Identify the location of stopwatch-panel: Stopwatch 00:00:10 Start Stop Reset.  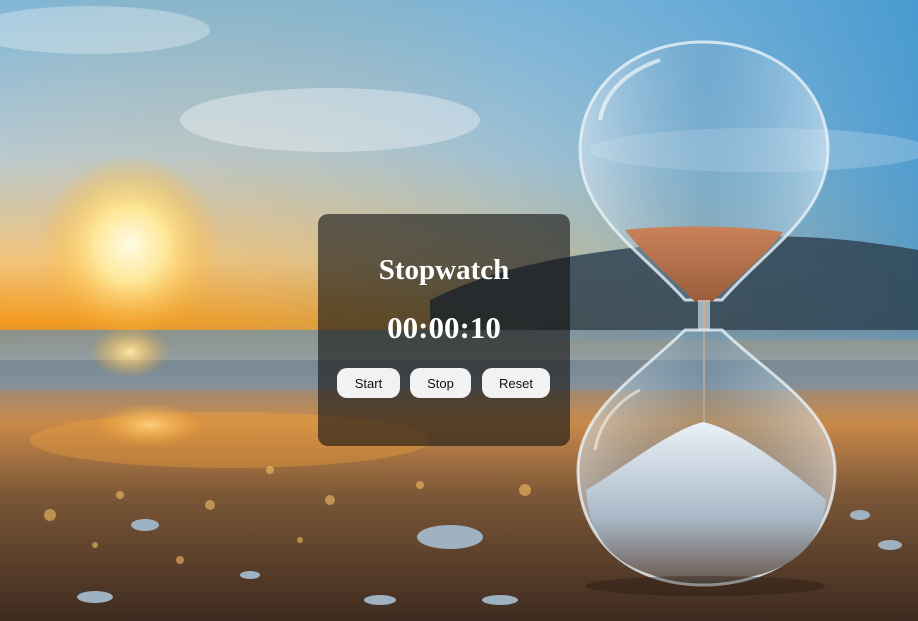
(444, 330).